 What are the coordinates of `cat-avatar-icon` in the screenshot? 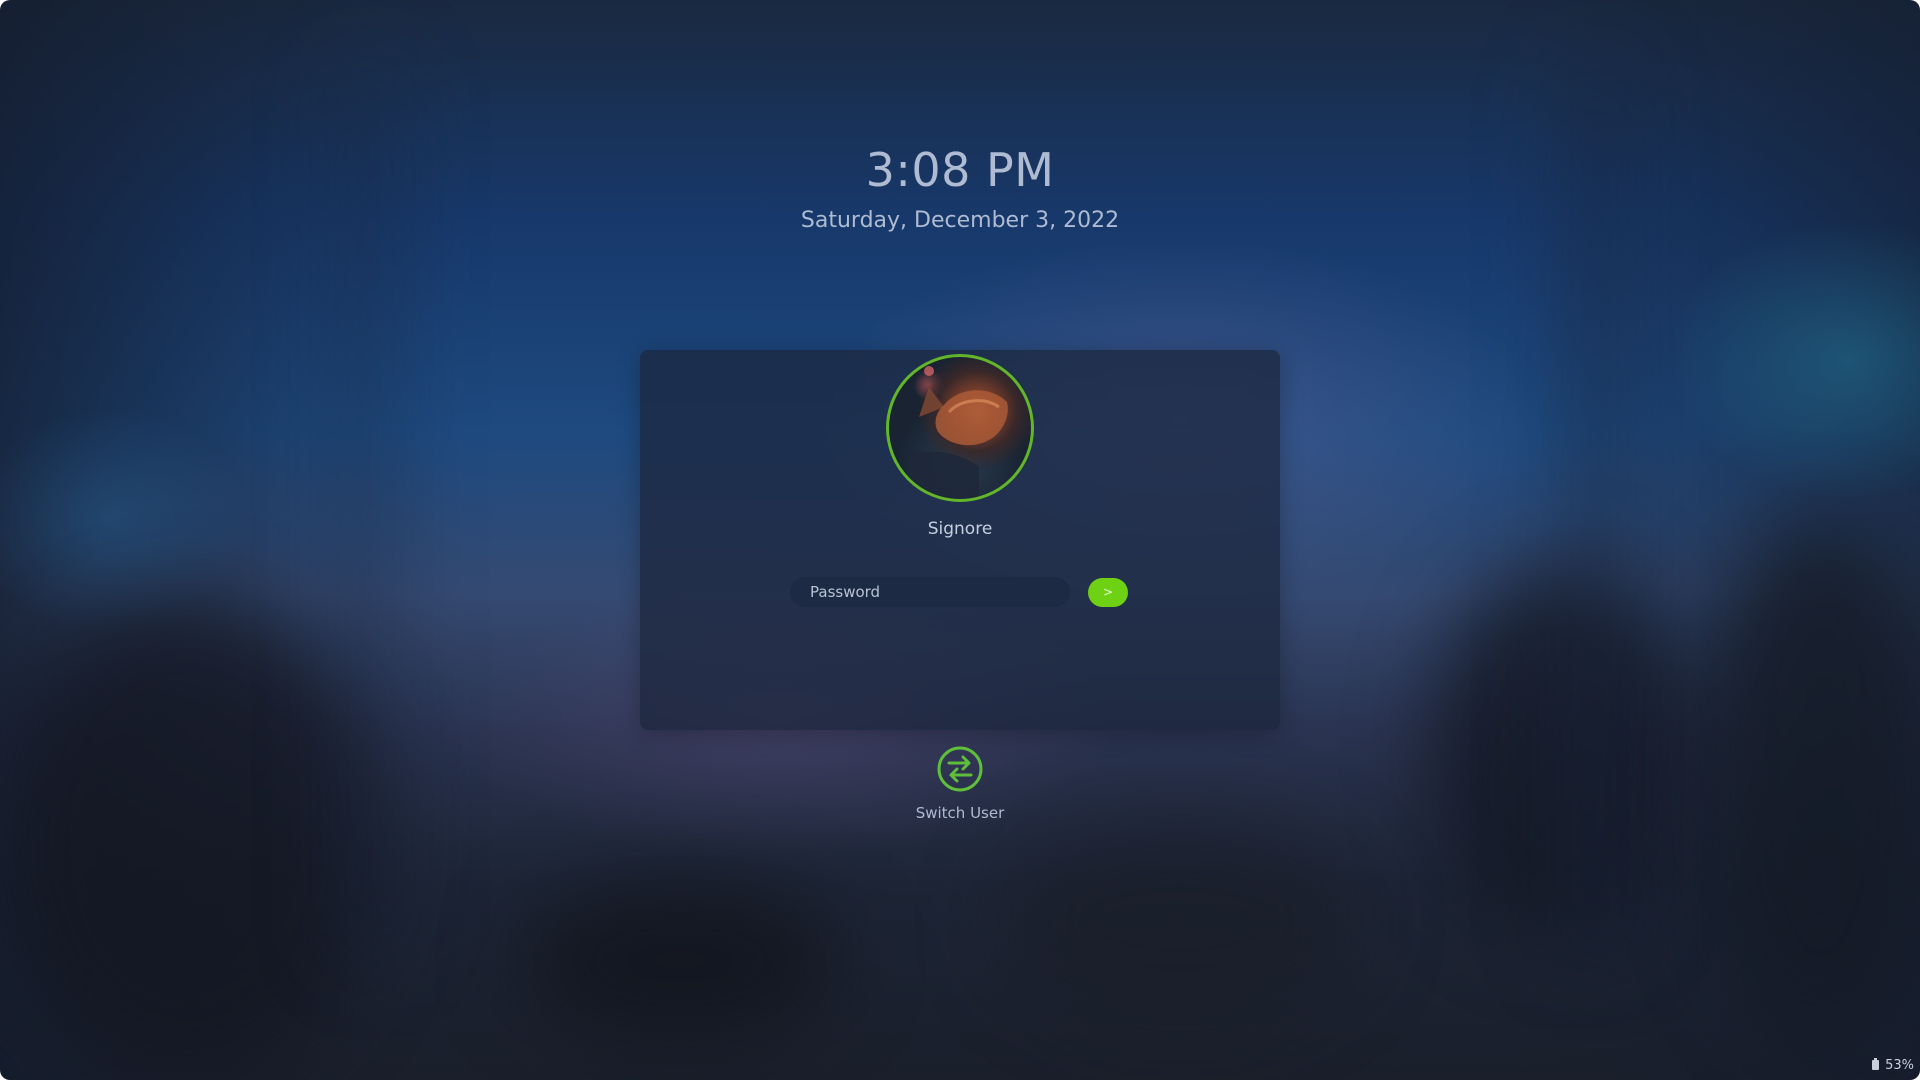 It's located at (953, 432).